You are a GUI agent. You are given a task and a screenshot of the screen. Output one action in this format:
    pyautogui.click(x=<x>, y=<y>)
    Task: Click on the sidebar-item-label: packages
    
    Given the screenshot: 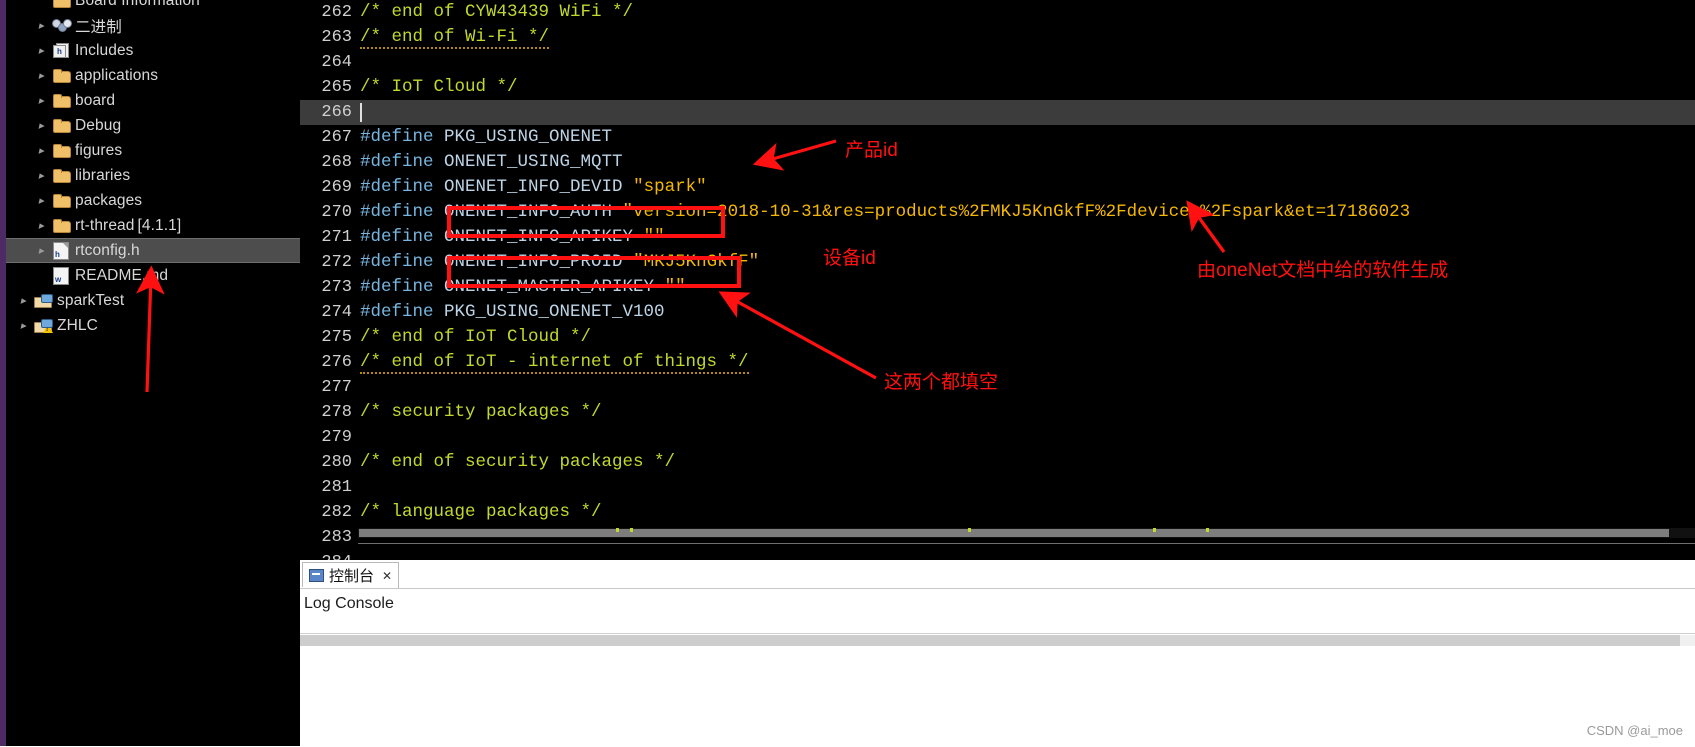 What is the action you would take?
    pyautogui.click(x=109, y=200)
    